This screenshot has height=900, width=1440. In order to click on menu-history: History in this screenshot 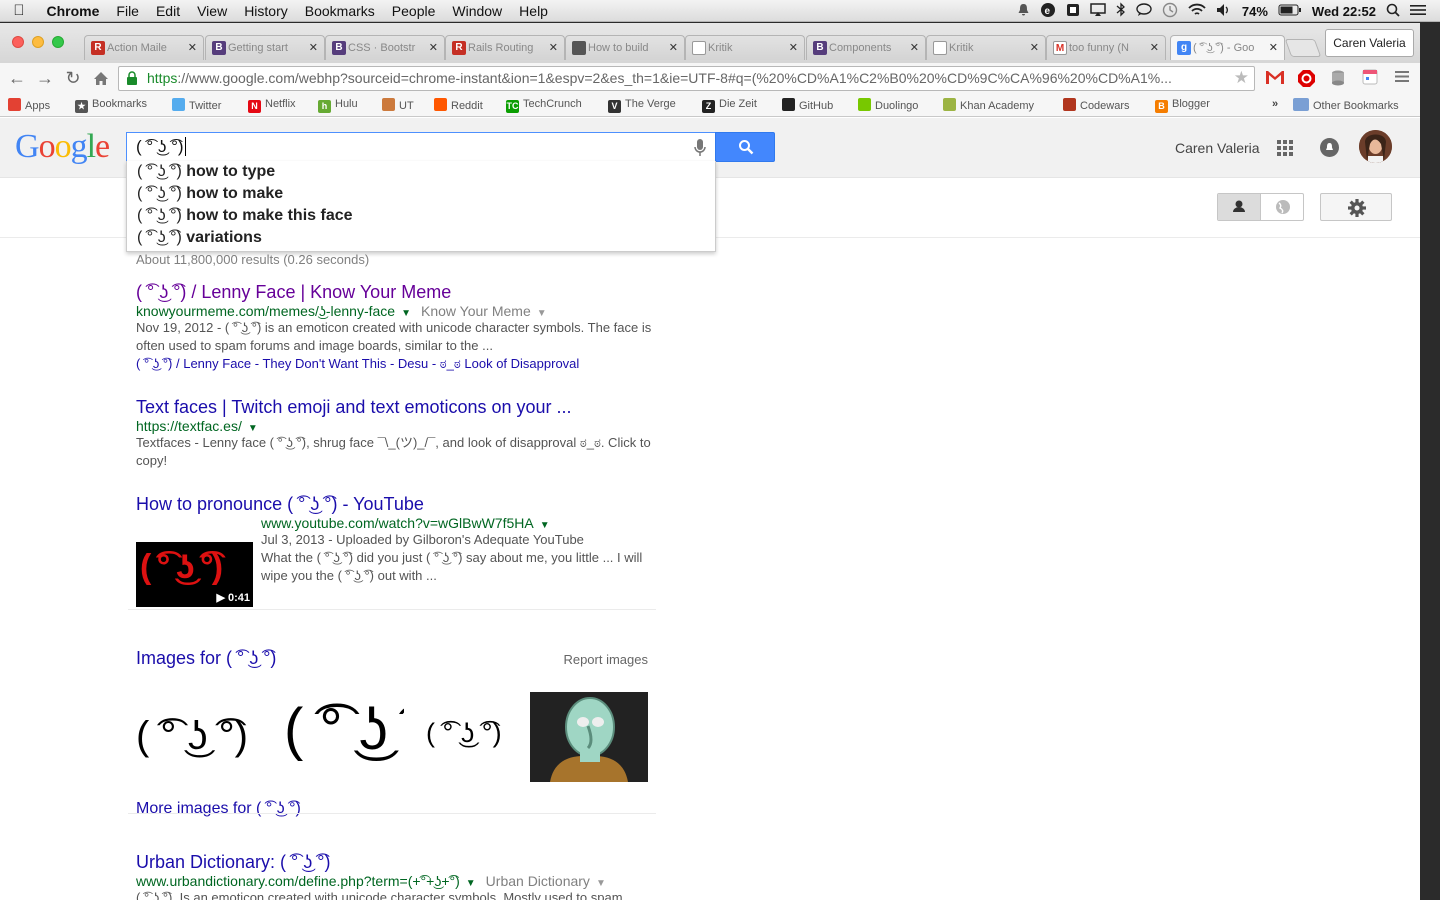, I will do `click(266, 11)`.